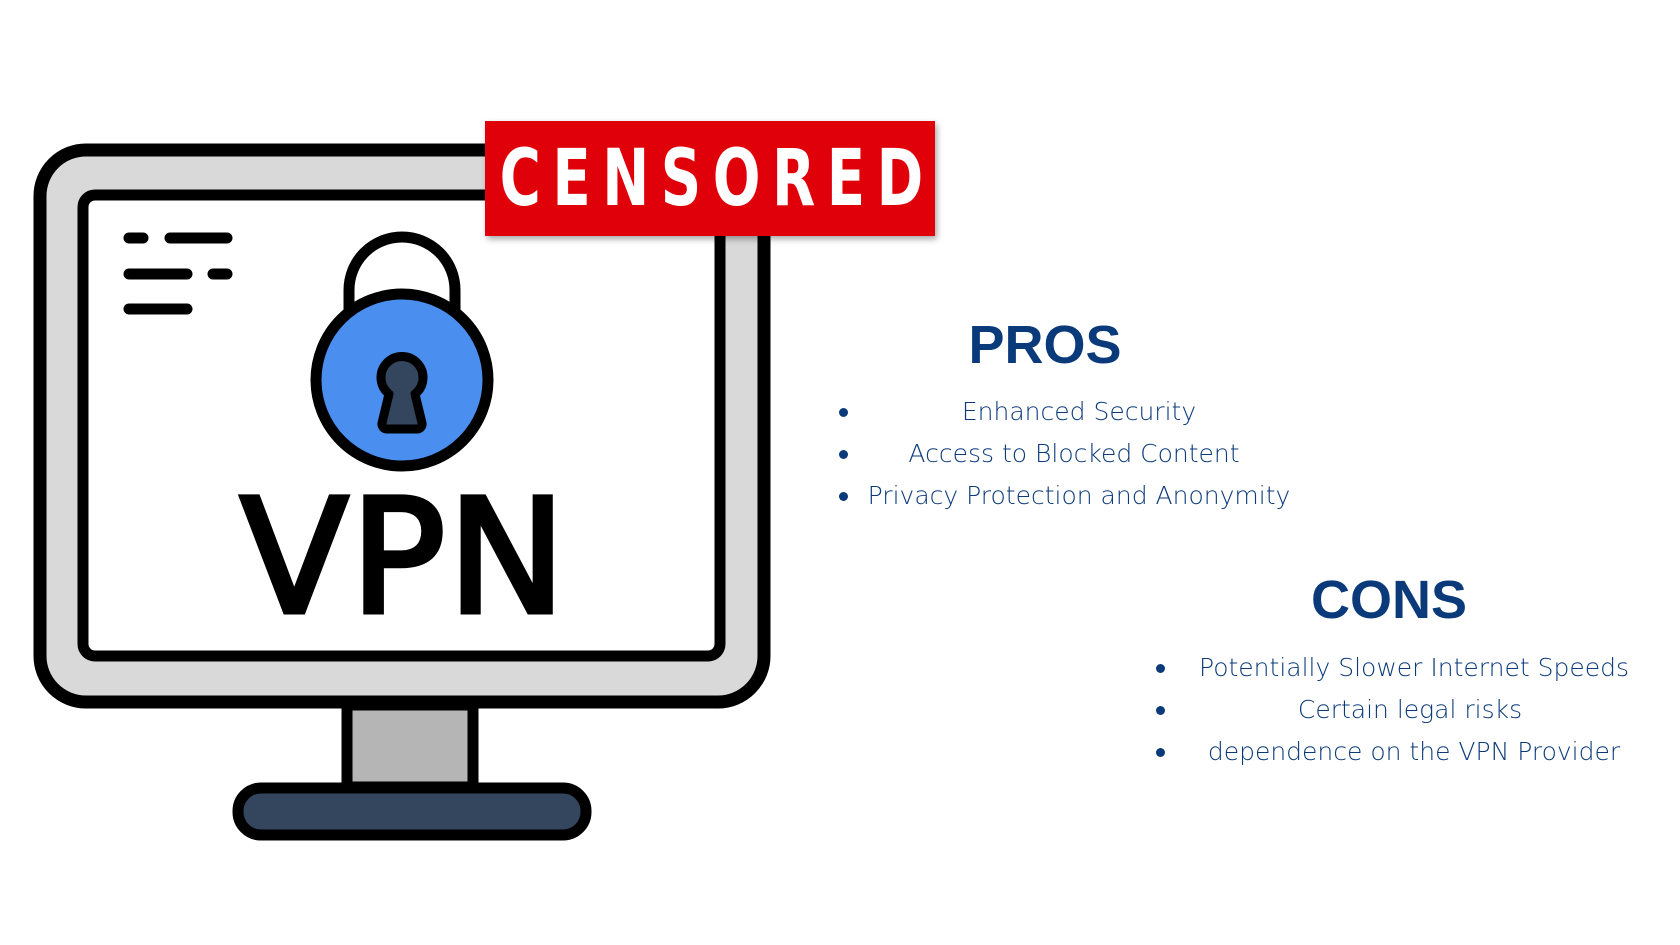  I want to click on cons-item: dependence on the VPN Provider, so click(1414, 751).